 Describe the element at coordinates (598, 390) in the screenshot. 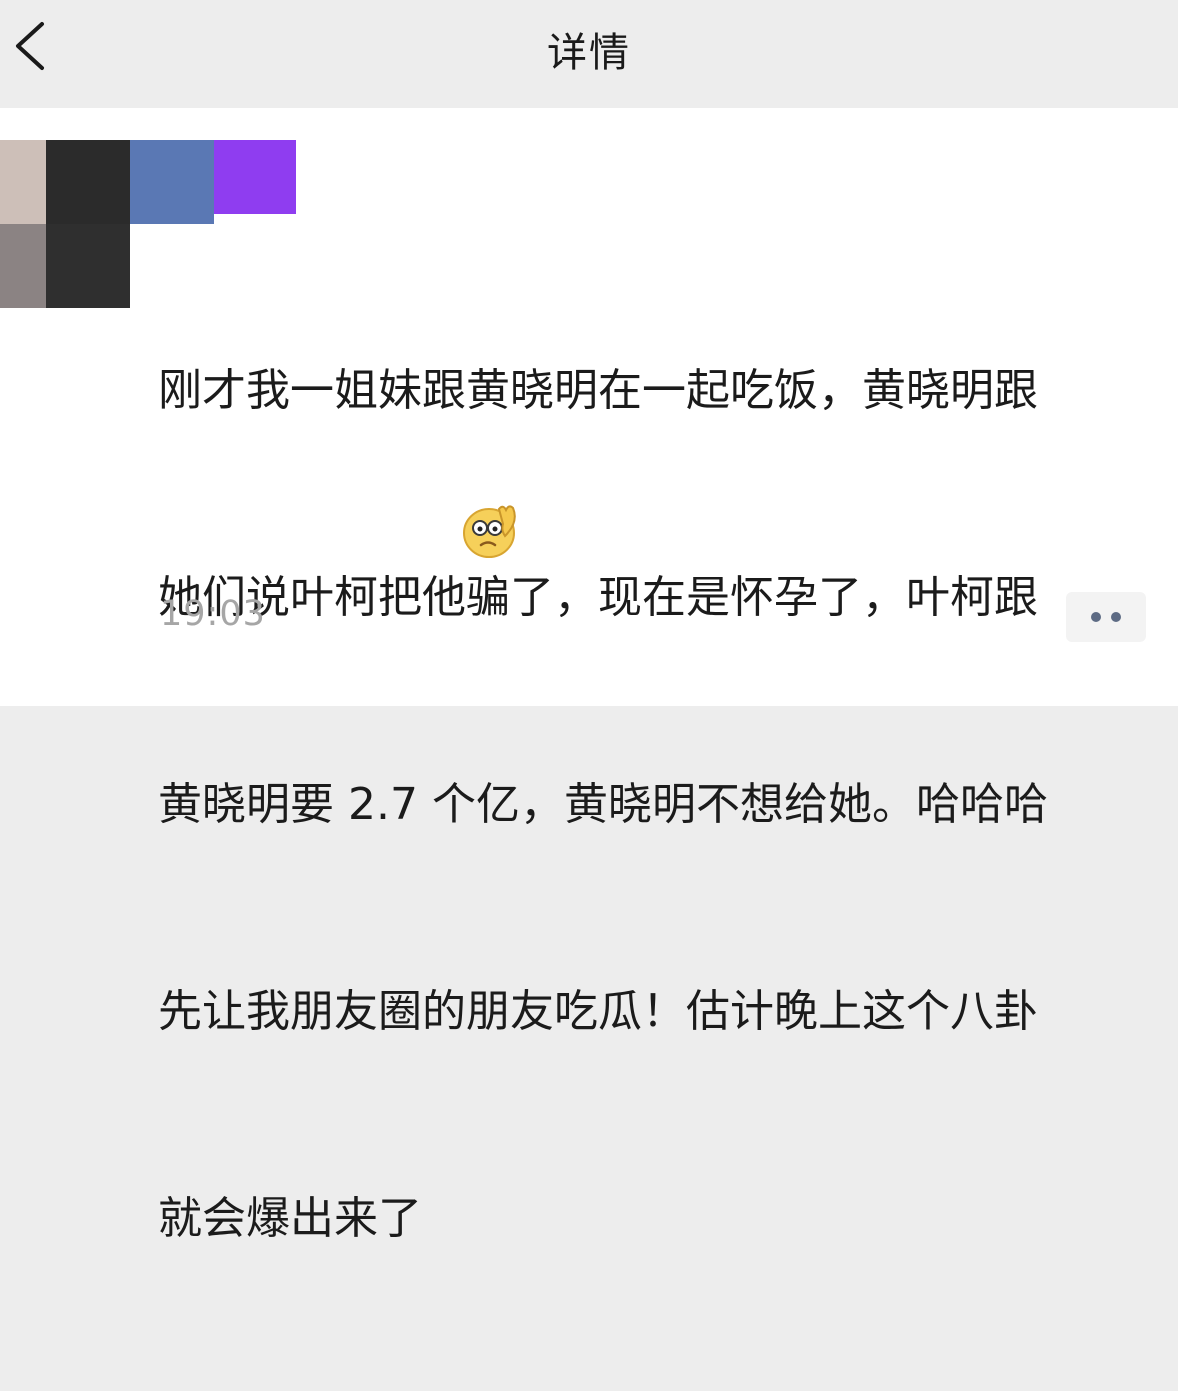

I see `post-text-line: 刚才我一姐妹跟黄晓明在一起吃饭，黄晓明跟` at that location.